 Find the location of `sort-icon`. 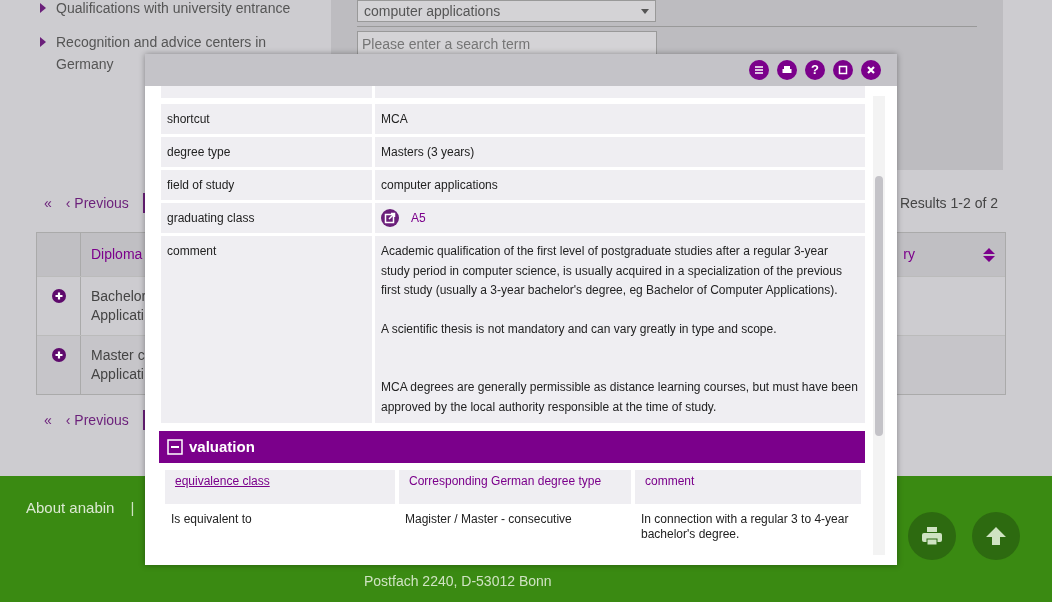

sort-icon is located at coordinates (989, 254).